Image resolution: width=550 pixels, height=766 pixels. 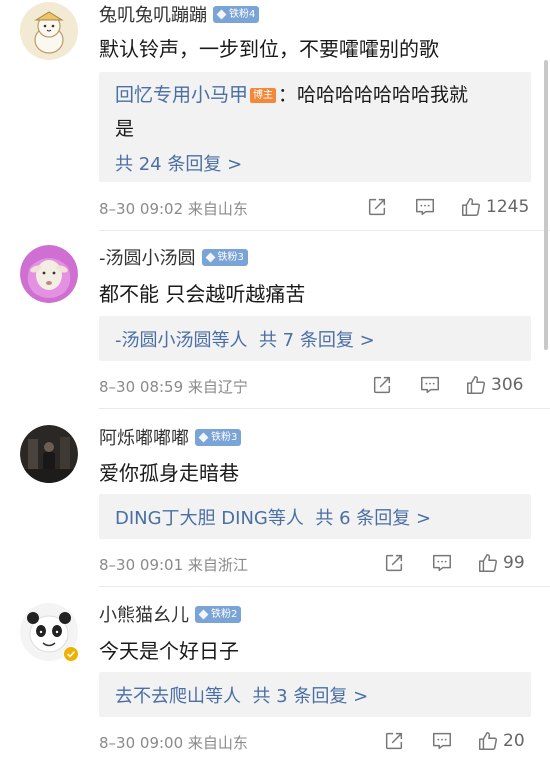 I want to click on comment-meta: 8–30 08:59 来自辽宁, so click(x=173, y=387).